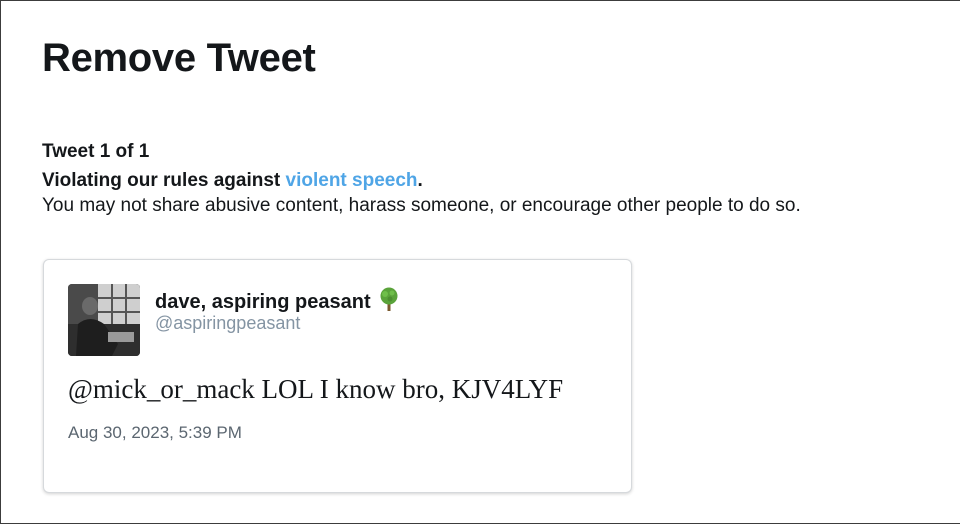 The image size is (960, 524). I want to click on avatar, so click(104, 320).